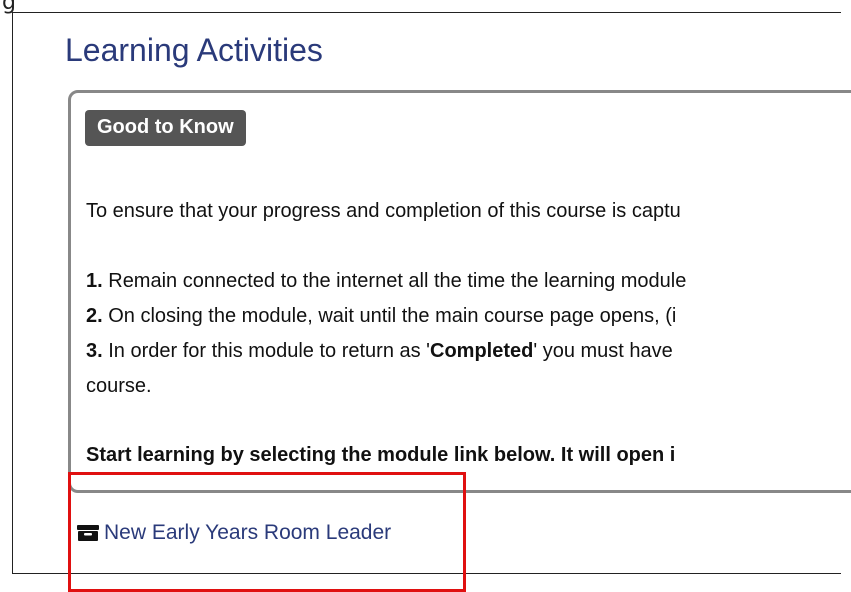  What do you see at coordinates (194, 50) in the screenshot?
I see `section-title: Learning Activities` at bounding box center [194, 50].